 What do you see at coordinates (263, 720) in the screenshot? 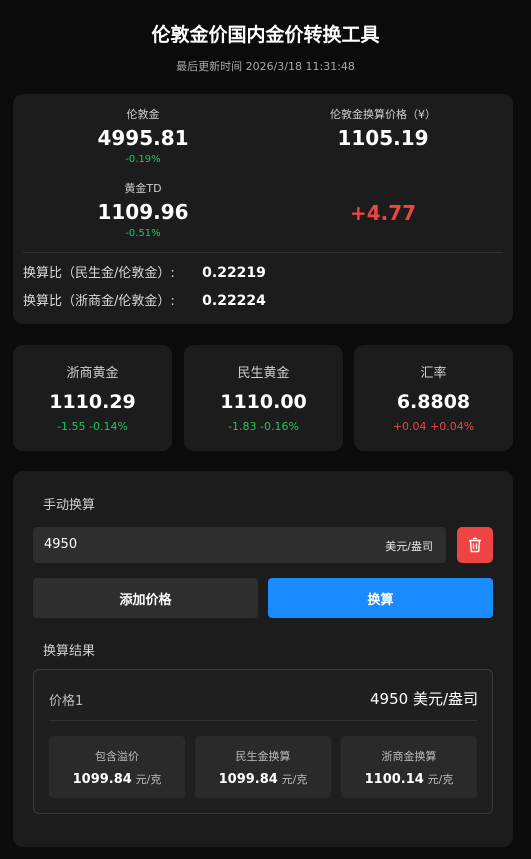
I see `result-divider` at bounding box center [263, 720].